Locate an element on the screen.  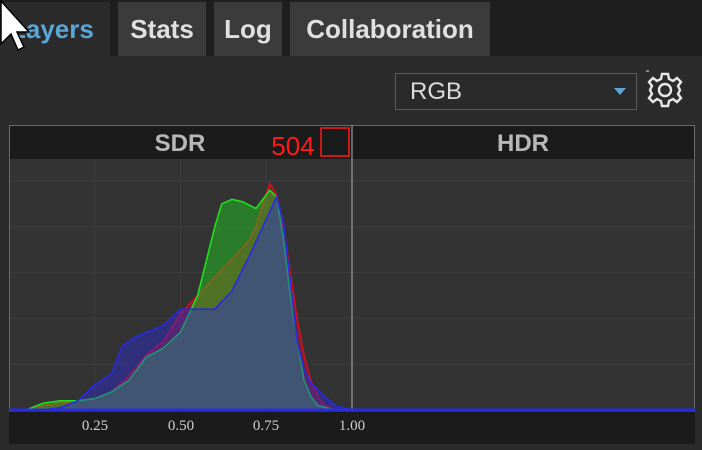
x-tick-label: 0.25 is located at coordinates (95, 426).